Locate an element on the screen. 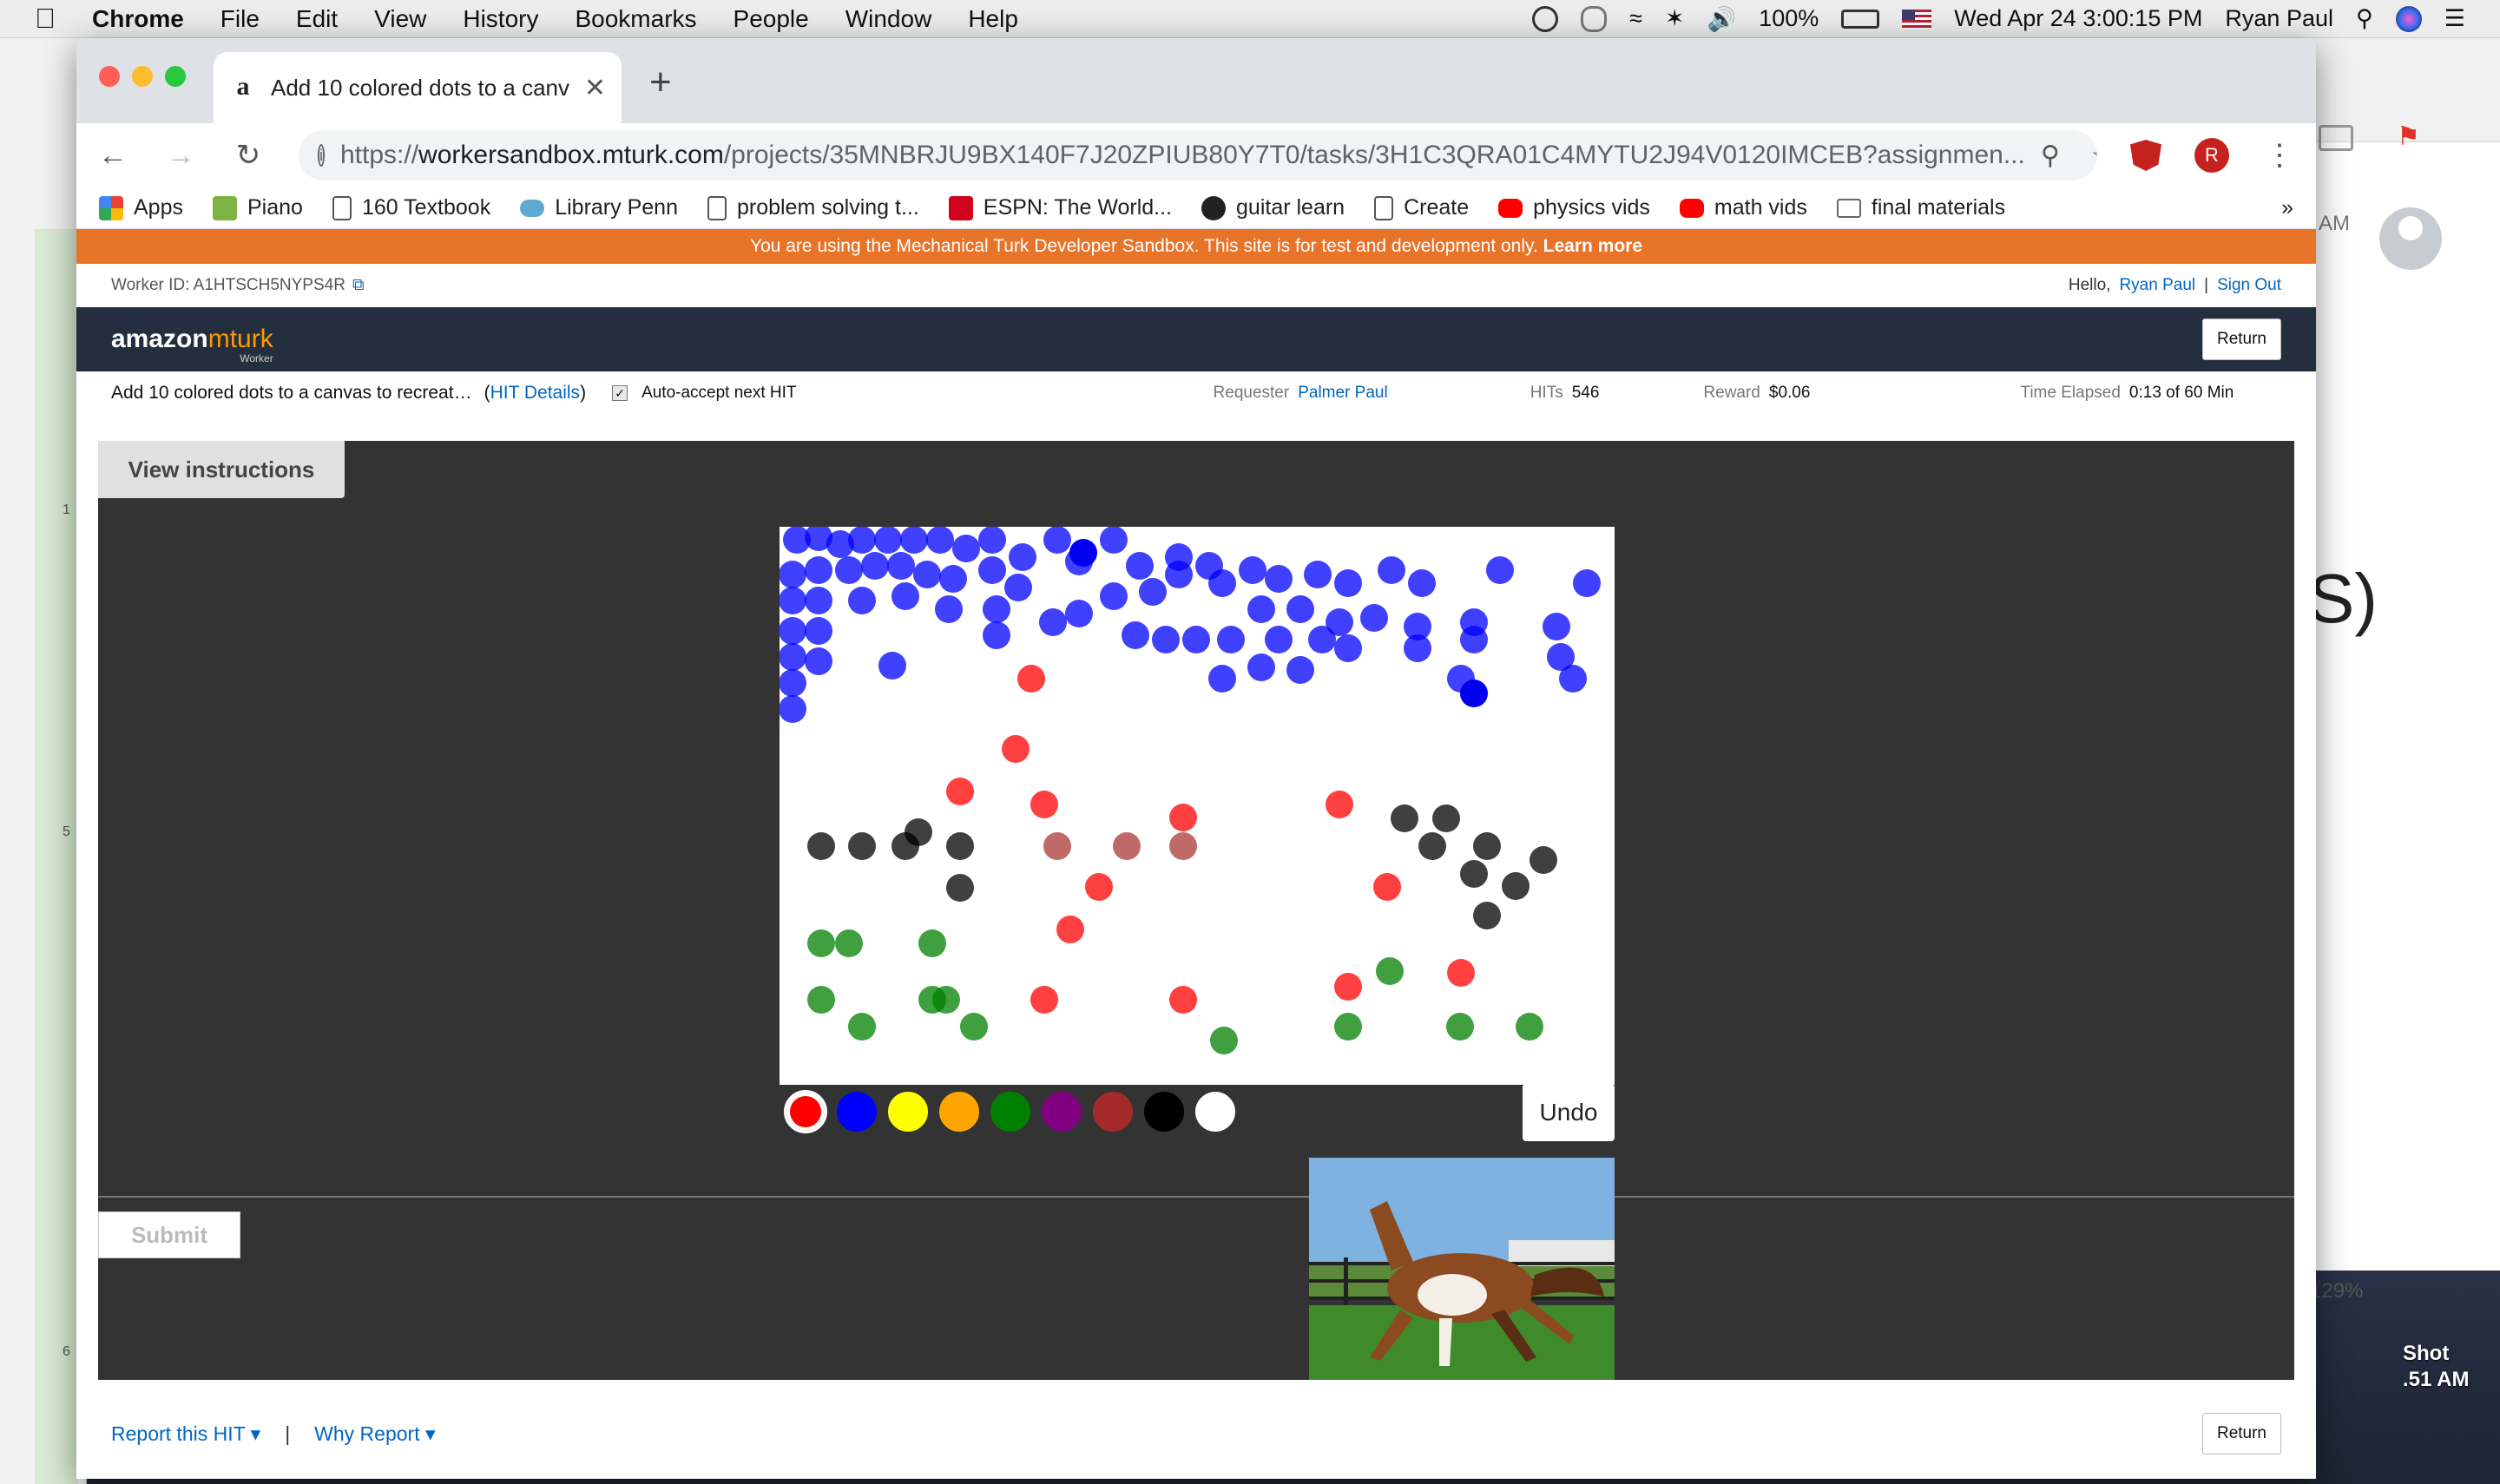 The image size is (2500, 1484). reload-button: ↻ is located at coordinates (248, 155).